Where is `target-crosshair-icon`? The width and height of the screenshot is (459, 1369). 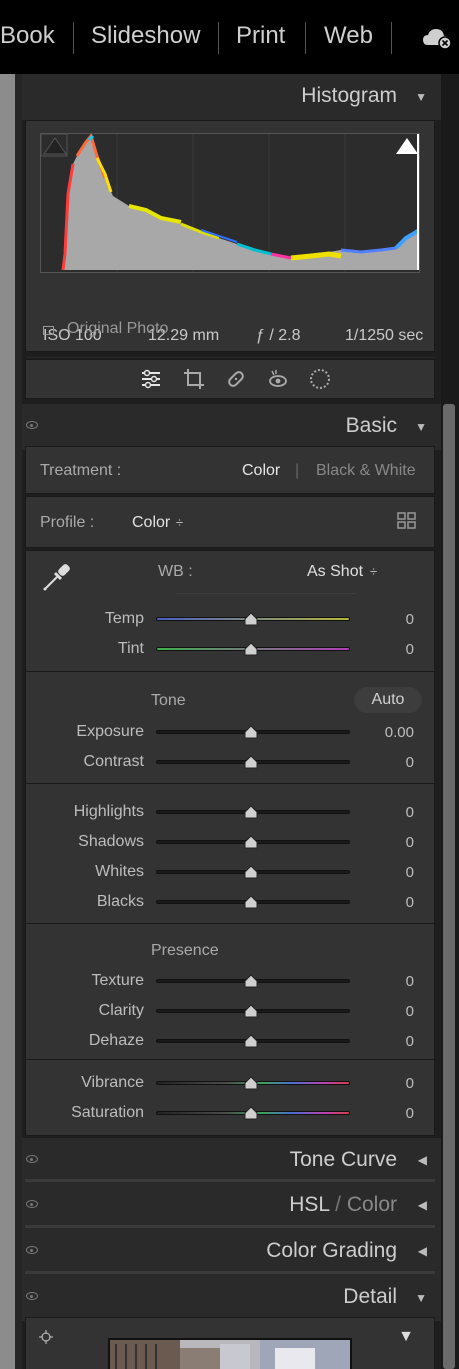
target-crosshair-icon is located at coordinates (46, 1337).